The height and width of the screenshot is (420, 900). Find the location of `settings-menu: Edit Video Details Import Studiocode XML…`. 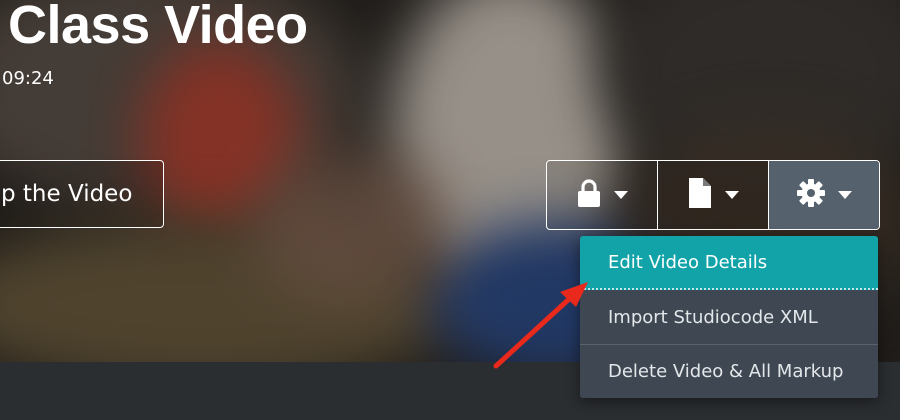

settings-menu: Edit Video Details Import Studiocode XML… is located at coordinates (729, 317).